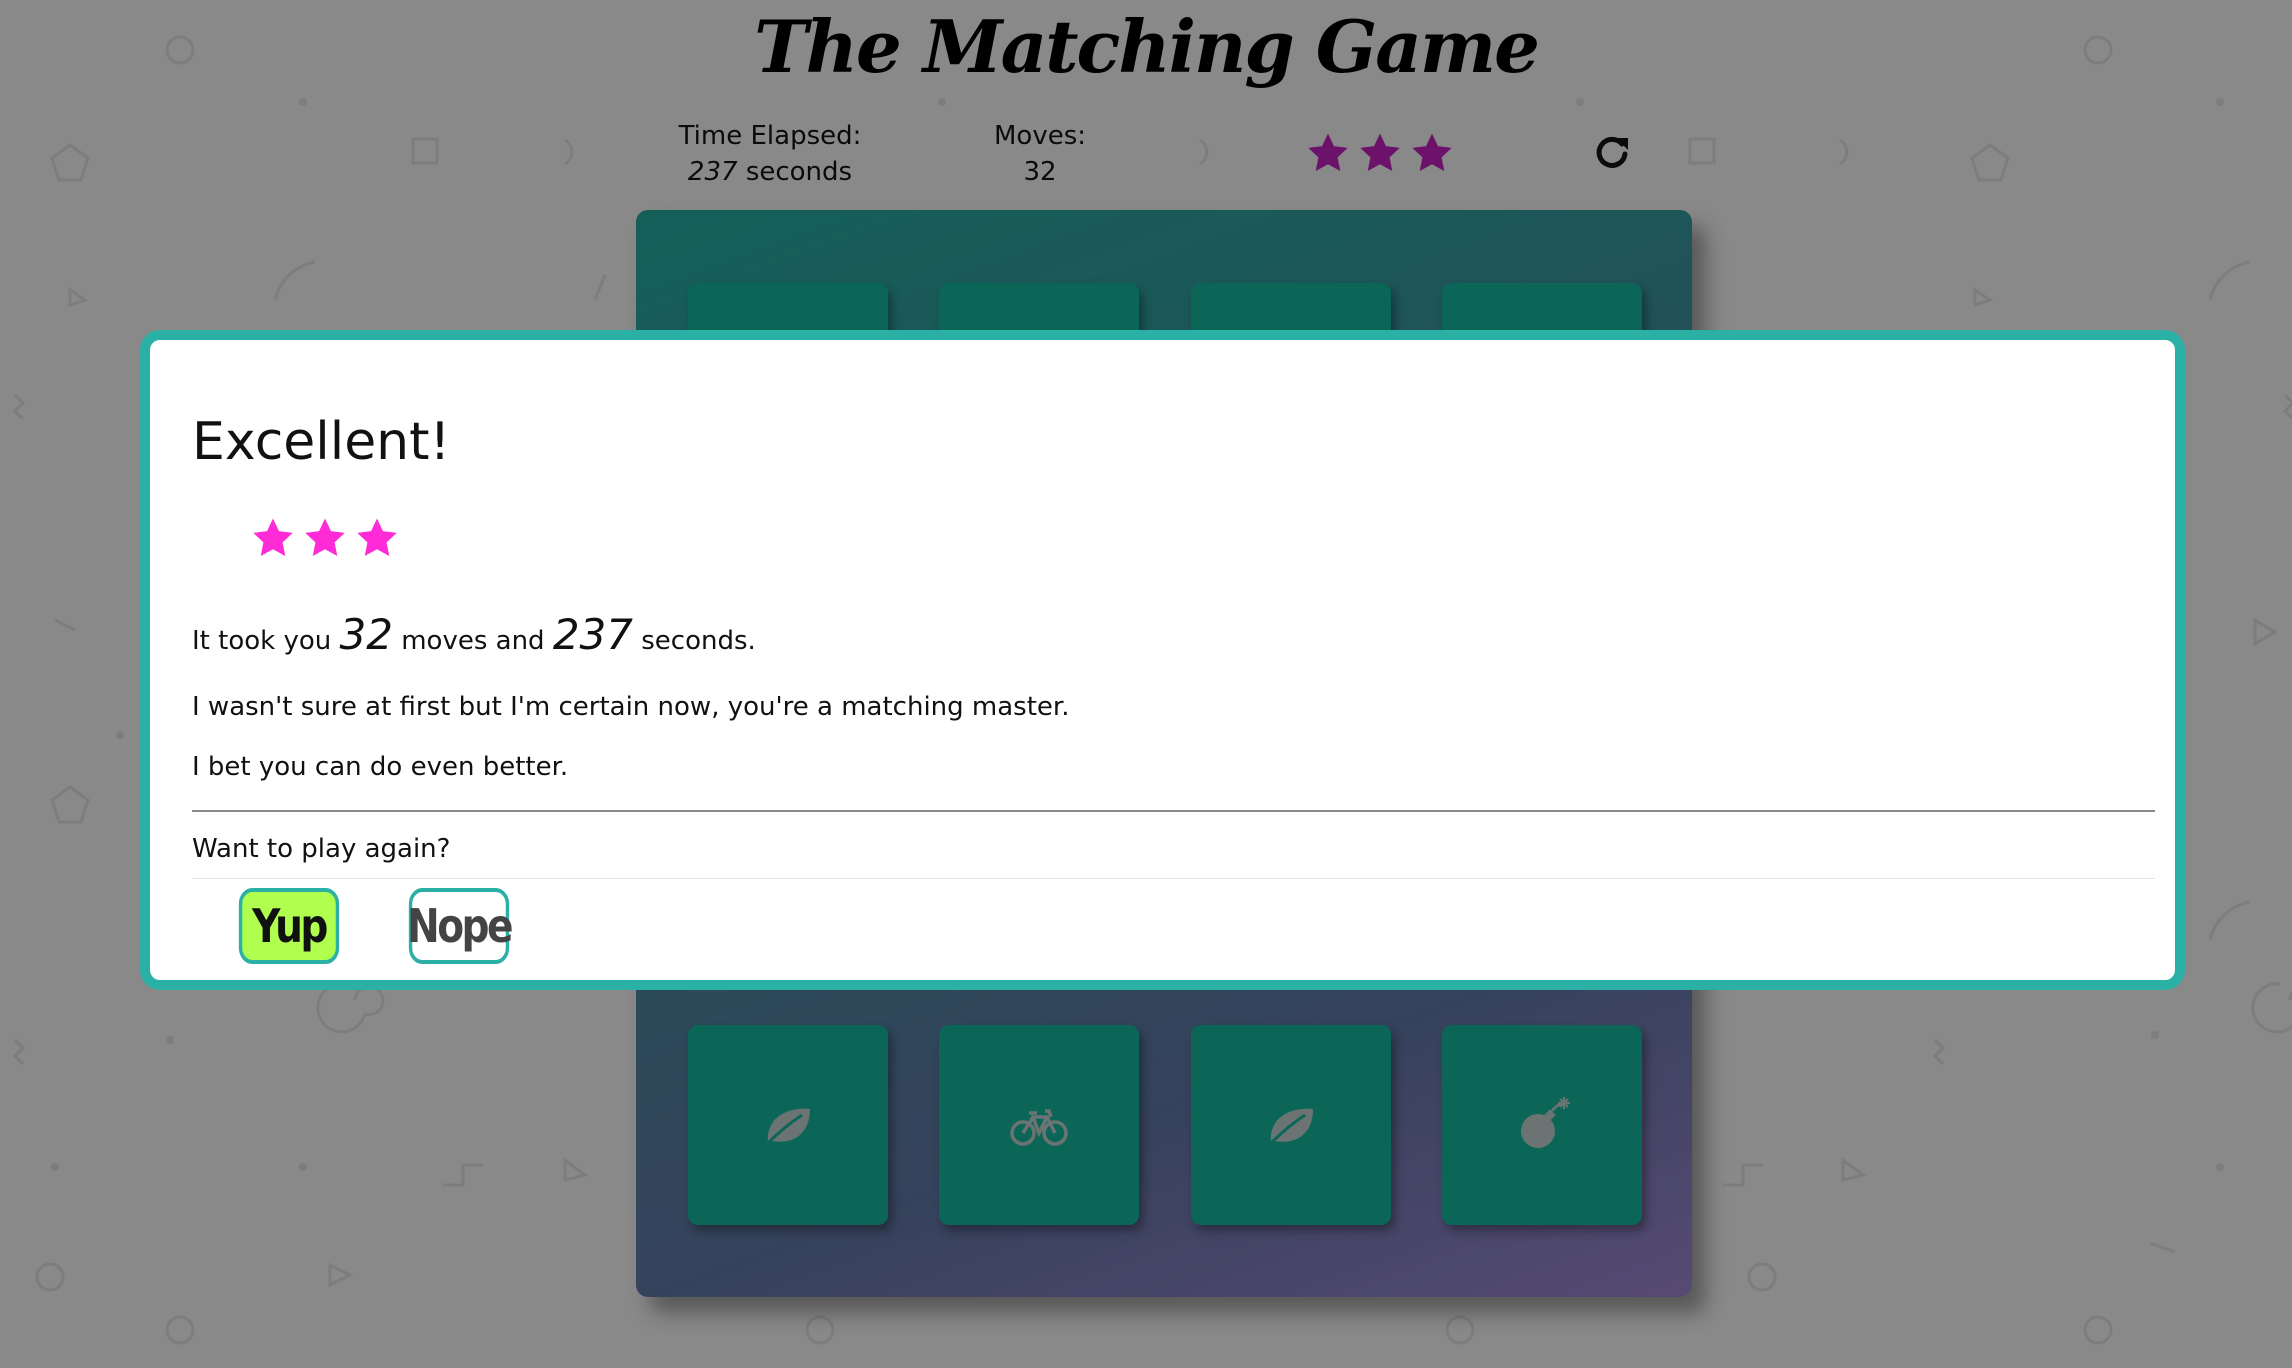  Describe the element at coordinates (262, 641) in the screenshot. I see `stats-prefix: It took you` at that location.